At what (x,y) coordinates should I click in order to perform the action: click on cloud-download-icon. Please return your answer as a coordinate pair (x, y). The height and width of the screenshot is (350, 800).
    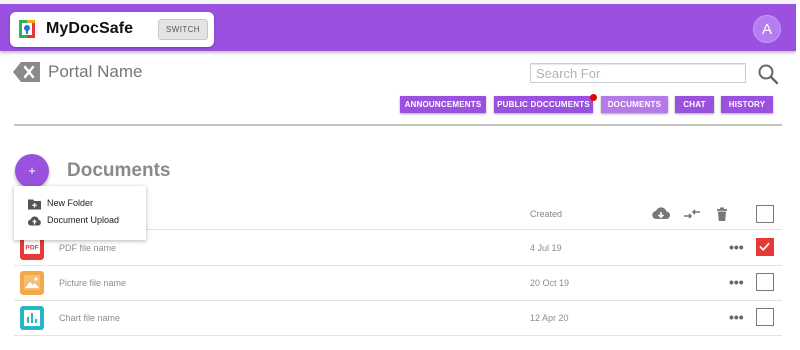
    Looking at the image, I should click on (661, 214).